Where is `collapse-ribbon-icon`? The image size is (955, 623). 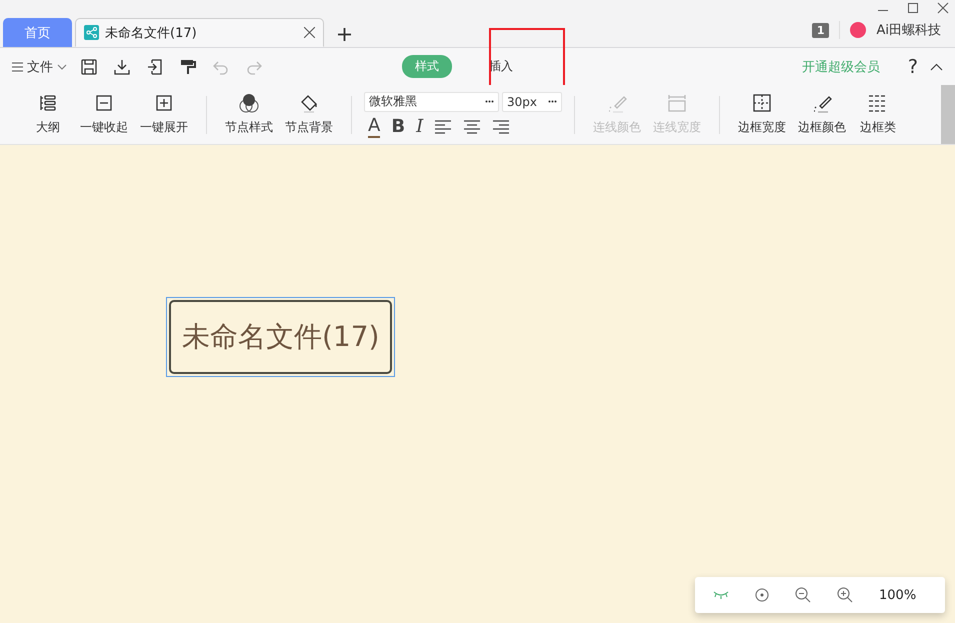
collapse-ribbon-icon is located at coordinates (936, 66).